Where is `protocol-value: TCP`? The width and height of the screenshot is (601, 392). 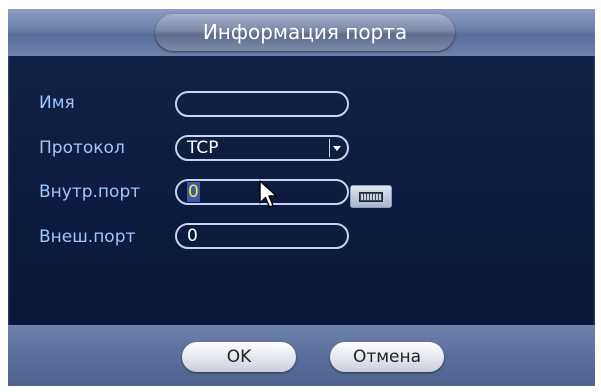 protocol-value: TCP is located at coordinates (203, 148).